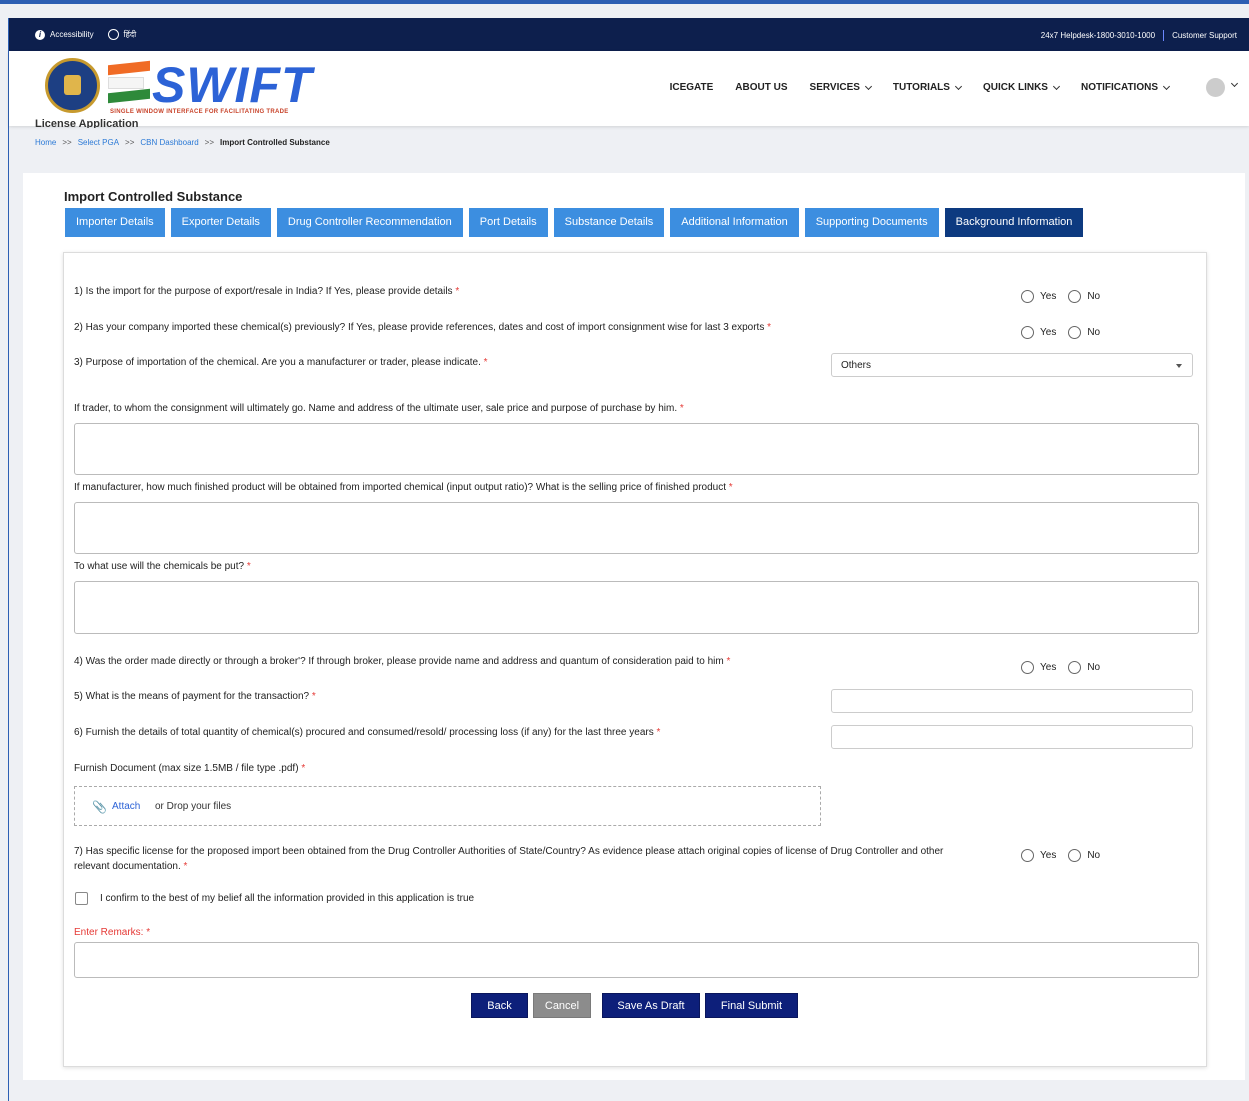  What do you see at coordinates (274, 142) in the screenshot?
I see `breadcrumb-current: Import Controlled Substance` at bounding box center [274, 142].